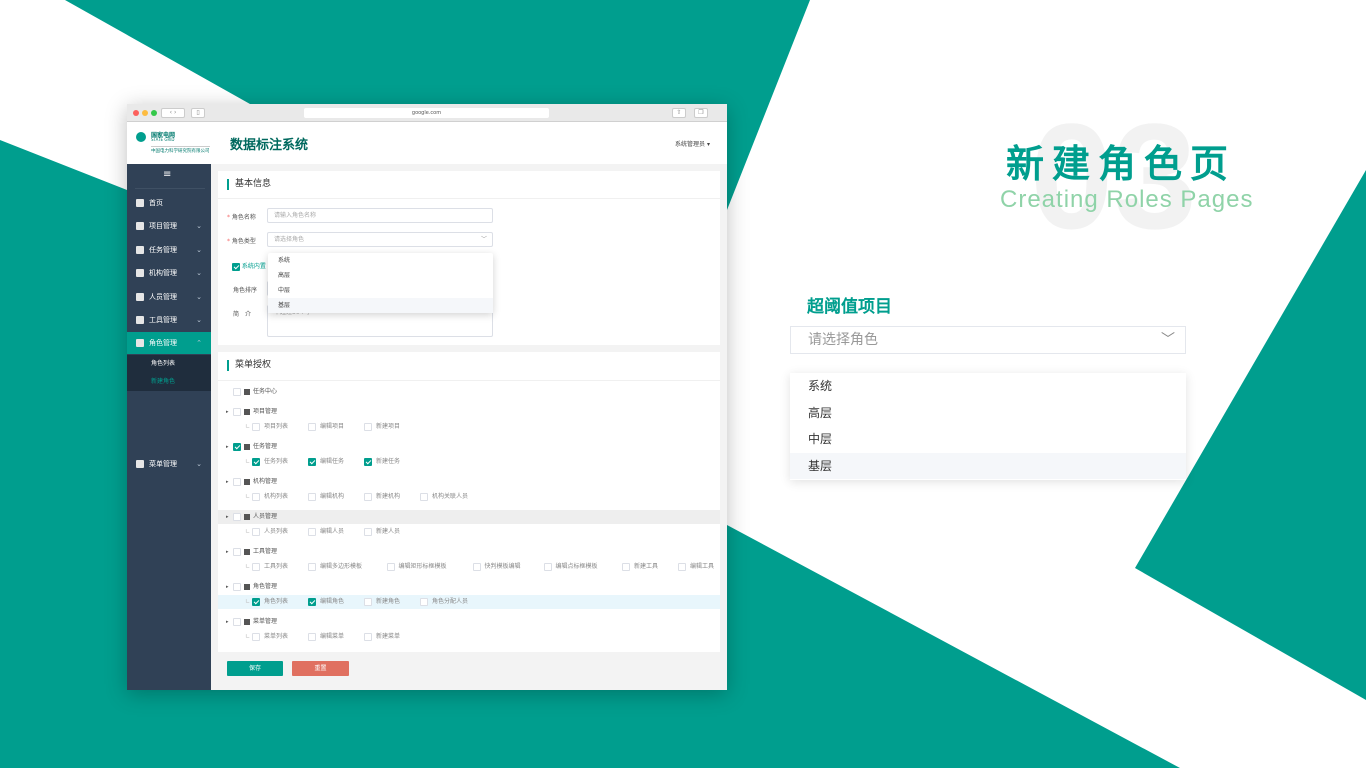 This screenshot has width=1366, height=768. I want to click on tree-node: 任务中心, so click(469, 392).